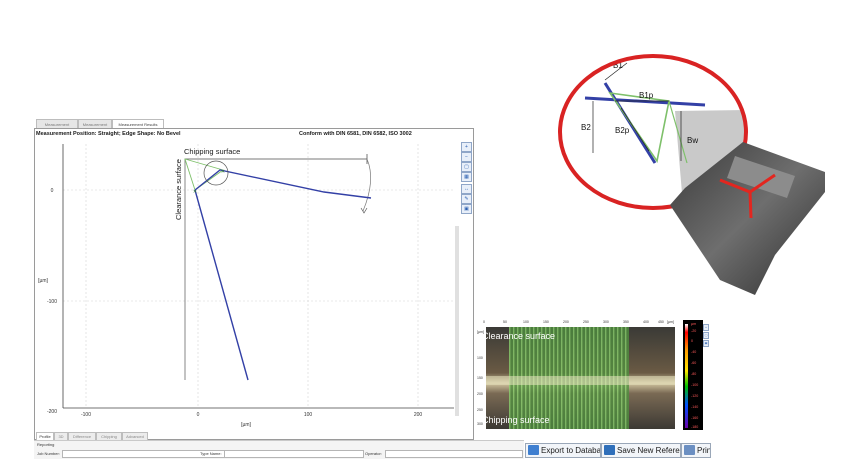 The width and height of the screenshot is (845, 473). What do you see at coordinates (693, 363) in the screenshot?
I see `color-tick: -60` at bounding box center [693, 363].